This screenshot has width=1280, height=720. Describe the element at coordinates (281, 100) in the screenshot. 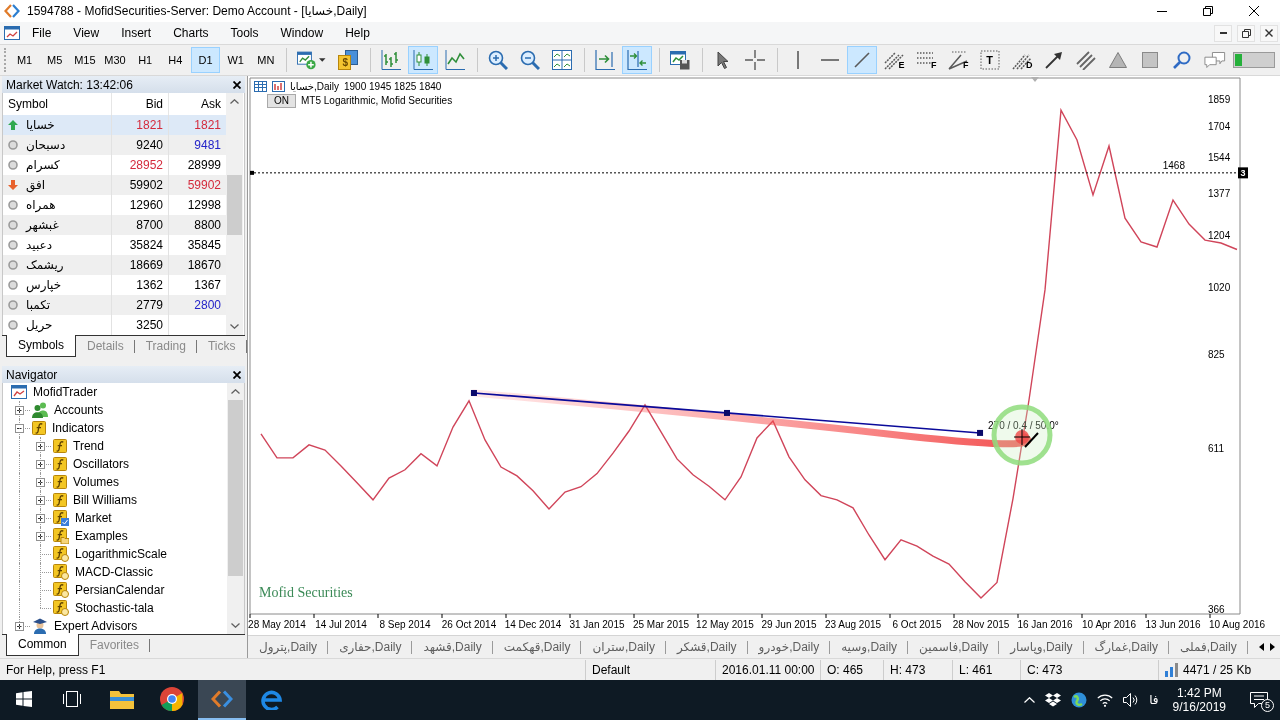

I see `indicator-toggle-button: ON` at that location.